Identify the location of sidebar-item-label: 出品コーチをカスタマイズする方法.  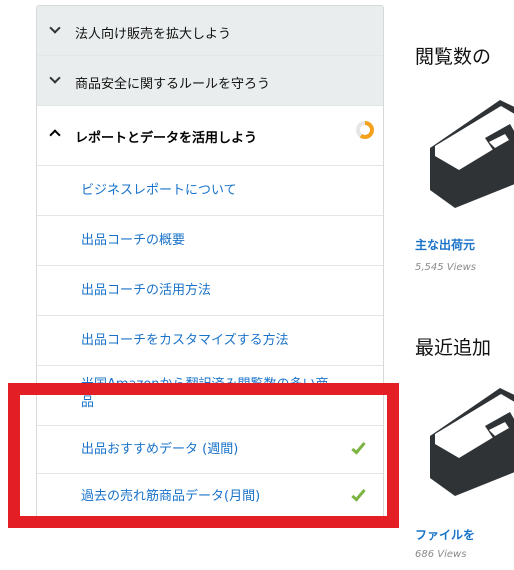
(185, 340).